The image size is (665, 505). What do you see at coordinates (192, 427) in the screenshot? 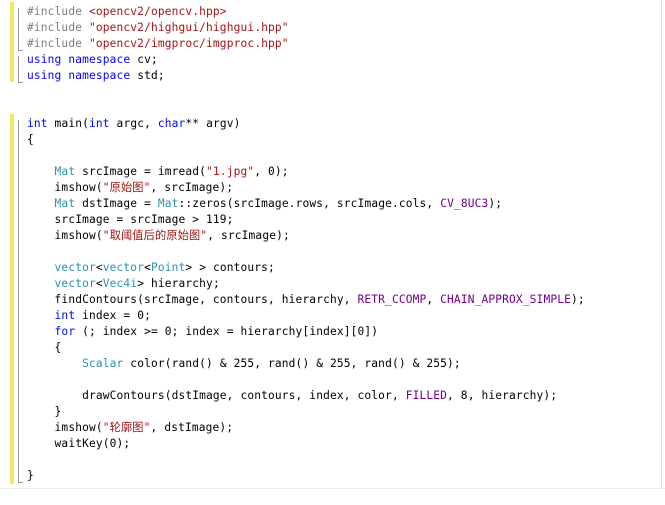
I see `code-token-plain: , dstImage);` at bounding box center [192, 427].